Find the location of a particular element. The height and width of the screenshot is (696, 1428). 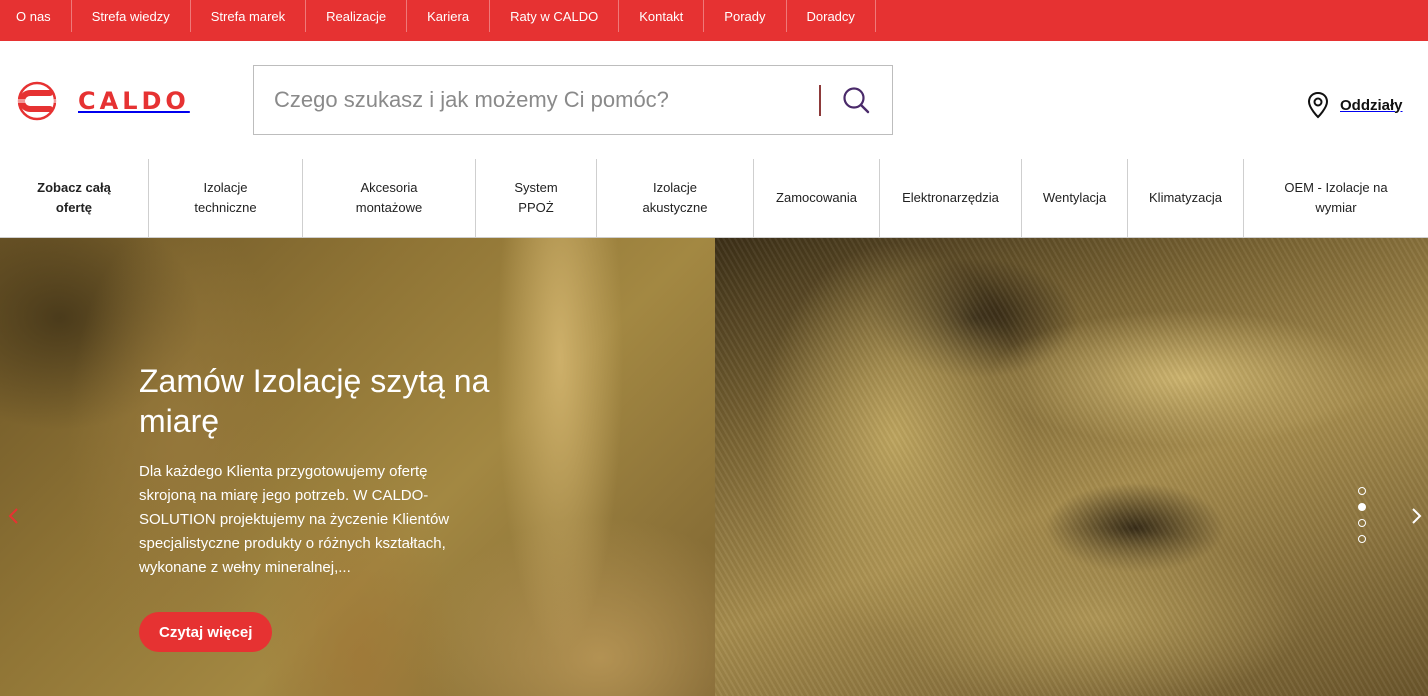

category-label: Wentylacja is located at coordinates (1074, 197).